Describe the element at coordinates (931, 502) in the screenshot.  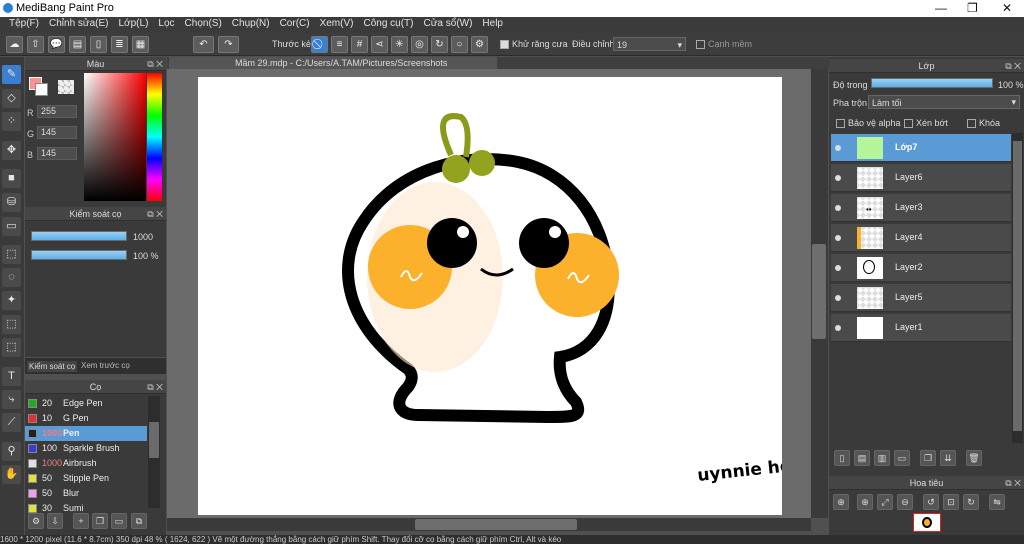
I see `rotate-left-icon: ↺` at that location.